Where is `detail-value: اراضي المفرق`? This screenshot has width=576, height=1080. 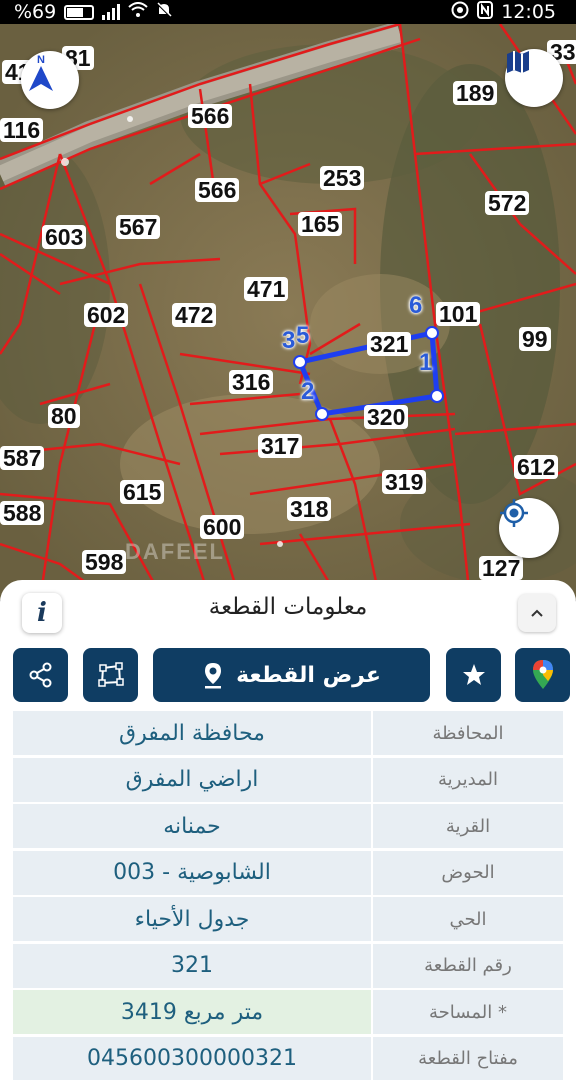
detail-value: اراضي المفرق is located at coordinates (192, 779).